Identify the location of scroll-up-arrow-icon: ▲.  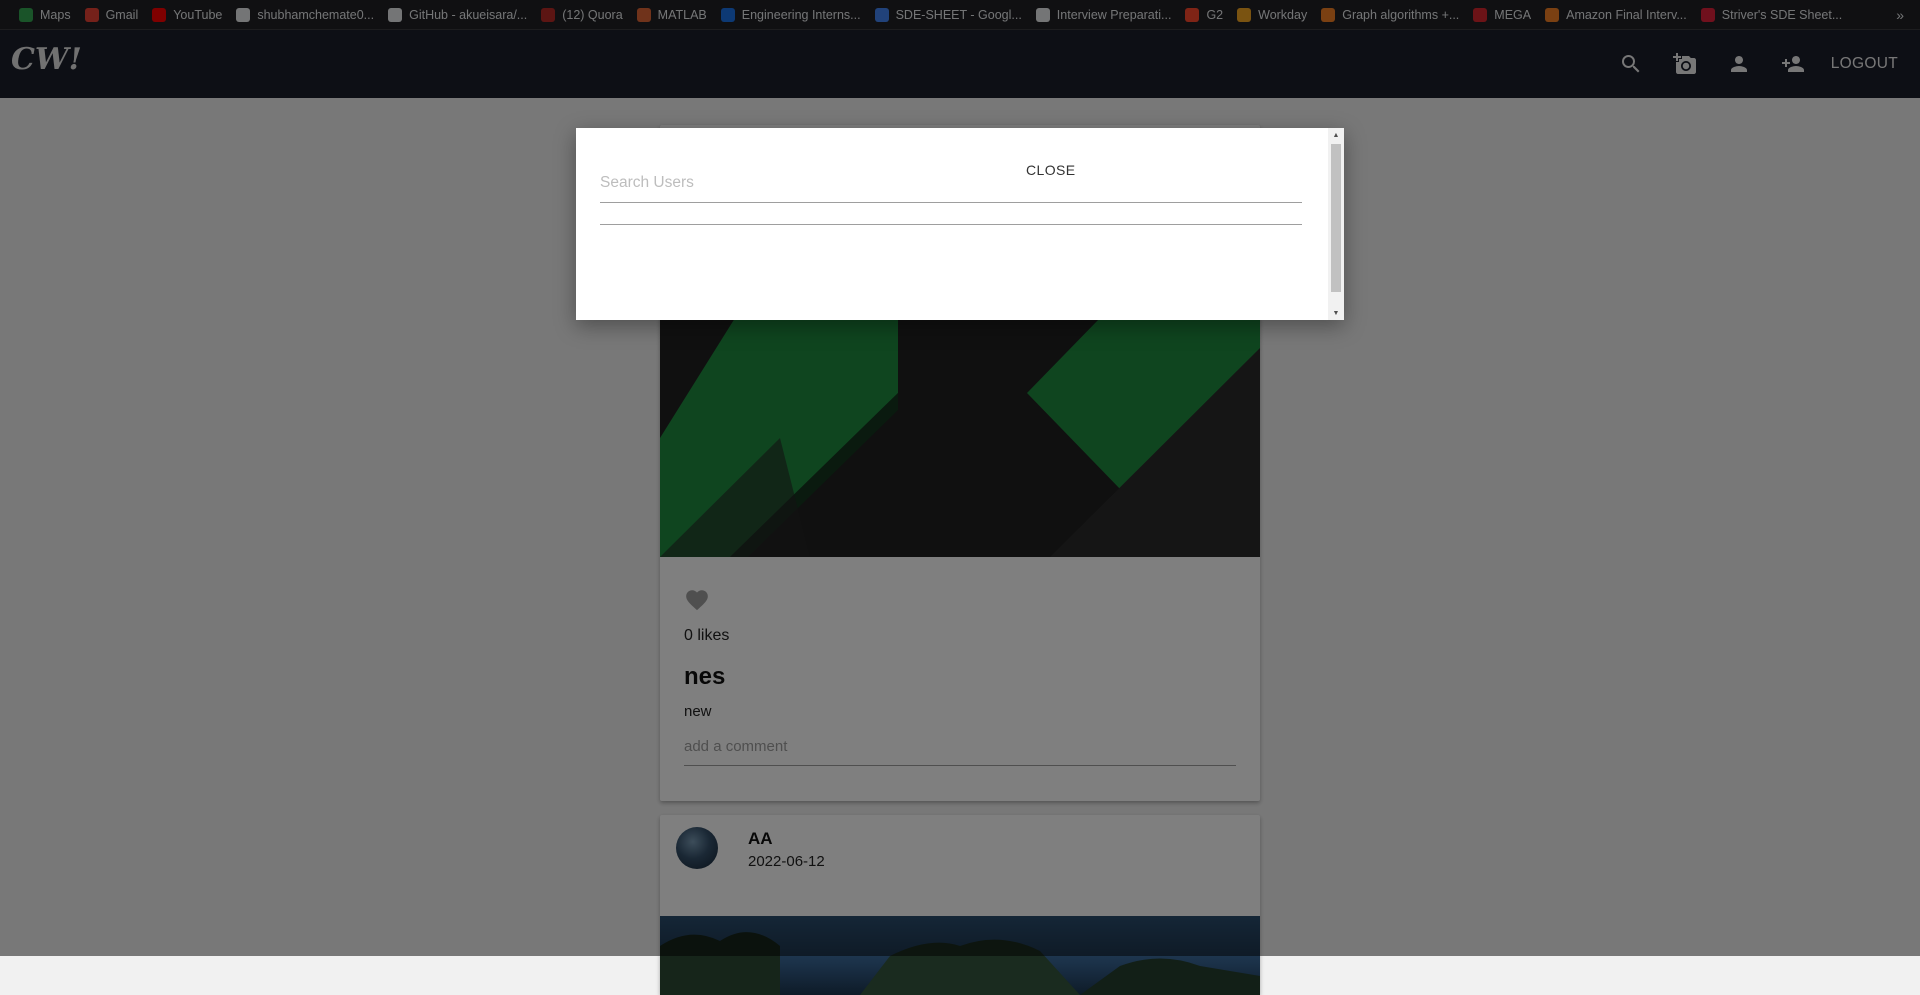
(1336, 135).